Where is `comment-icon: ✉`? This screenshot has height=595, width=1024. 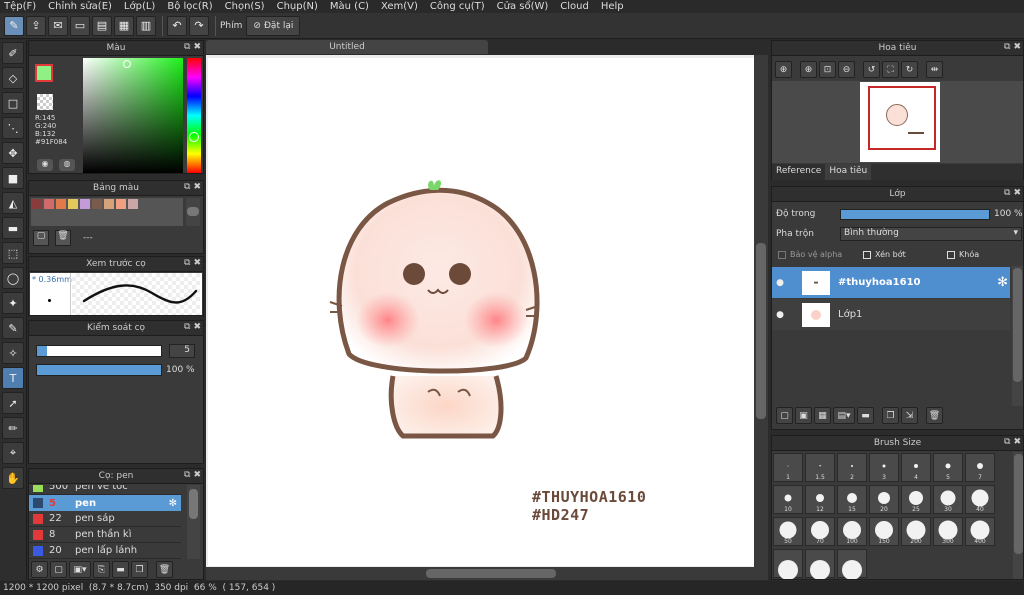 comment-icon: ✉ is located at coordinates (58, 25).